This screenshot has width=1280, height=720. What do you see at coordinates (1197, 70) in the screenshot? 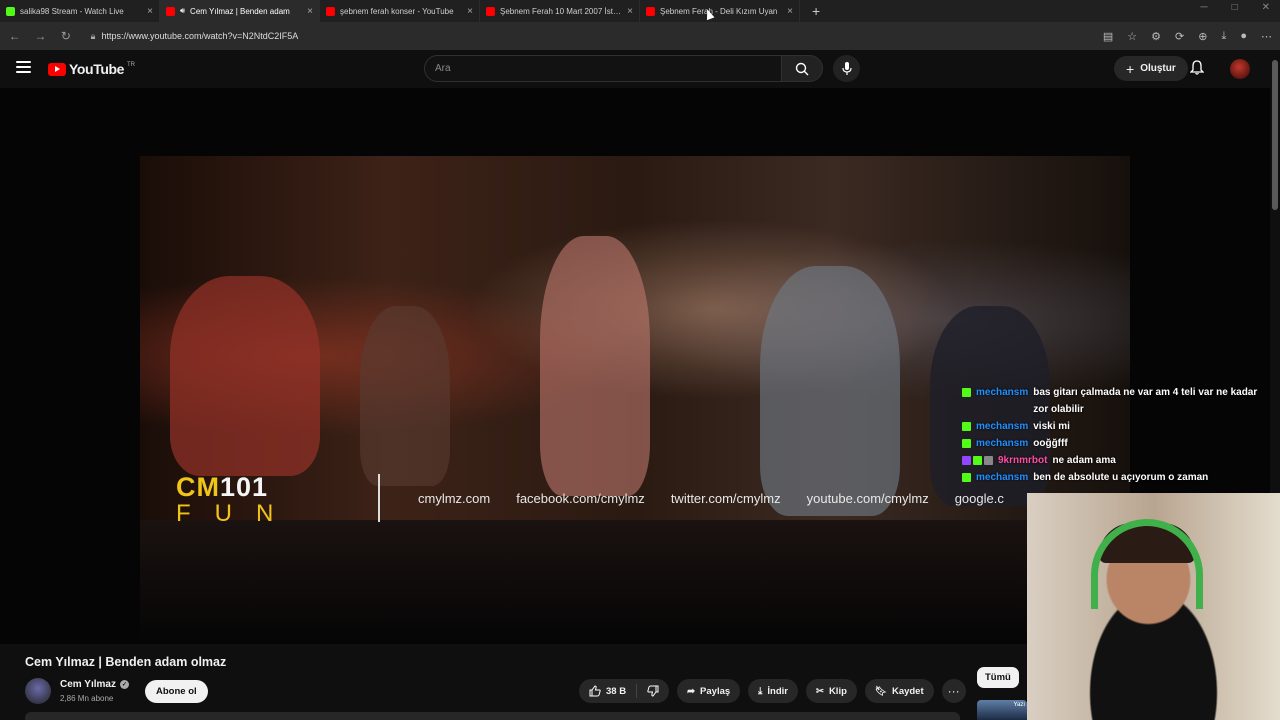
I see `notifications-bell-icon` at bounding box center [1197, 70].